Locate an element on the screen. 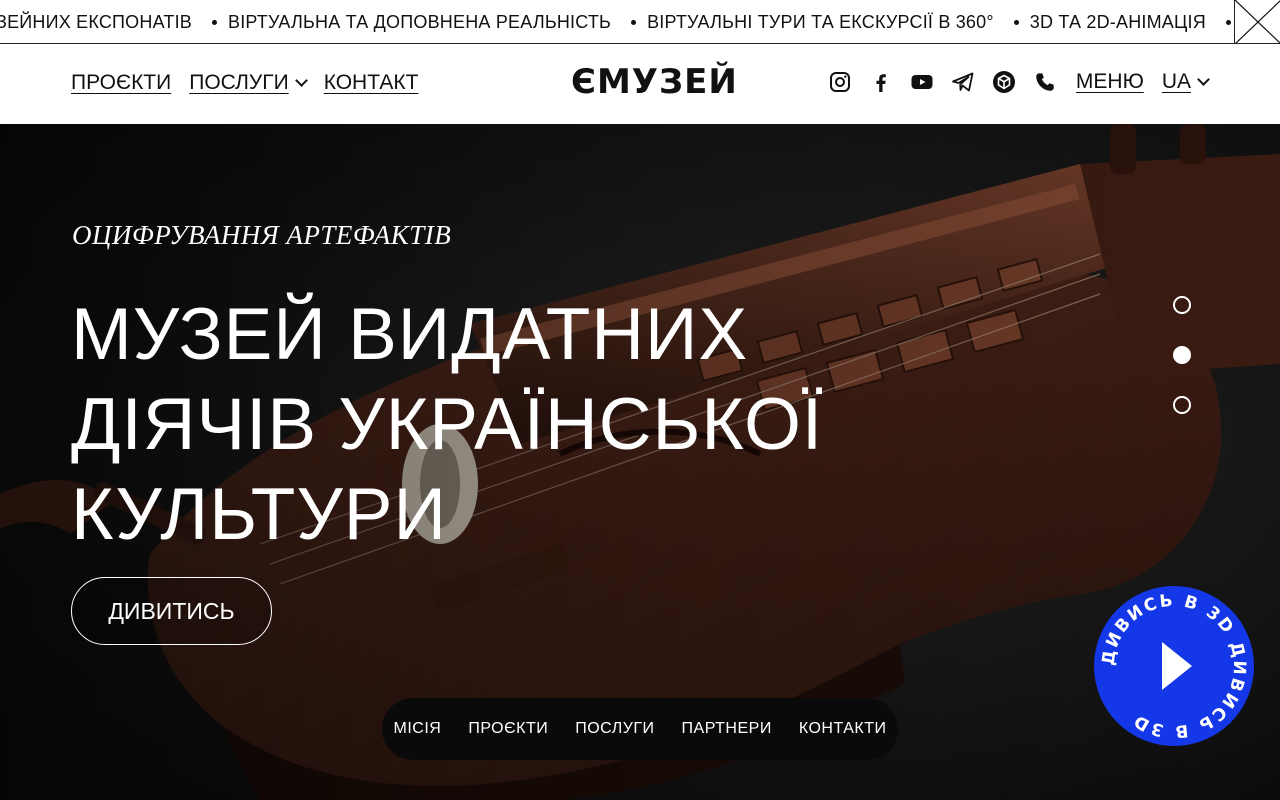  view-3d-badge-graphic: ДИВИСЬ В 3D ДИВИСЬ В 3D is located at coordinates (1173, 666).